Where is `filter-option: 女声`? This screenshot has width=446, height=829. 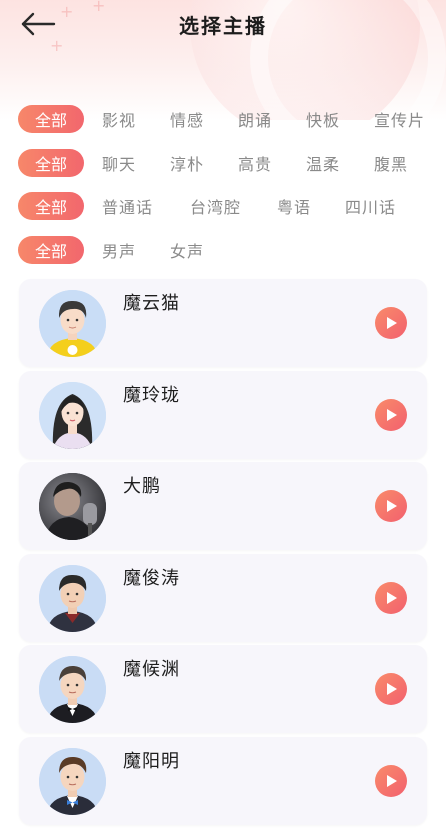 filter-option: 女声 is located at coordinates (187, 250).